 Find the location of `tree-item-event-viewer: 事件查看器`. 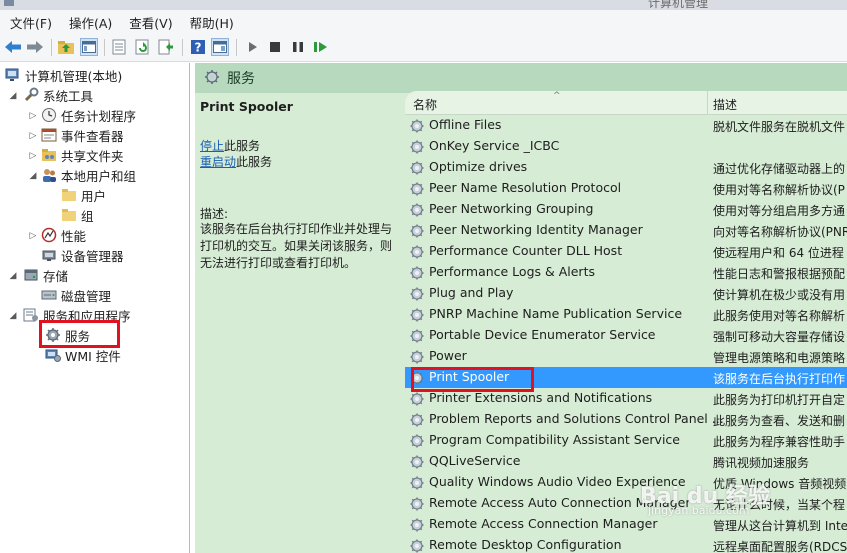

tree-item-event-viewer: 事件查看器 is located at coordinates (82, 135).